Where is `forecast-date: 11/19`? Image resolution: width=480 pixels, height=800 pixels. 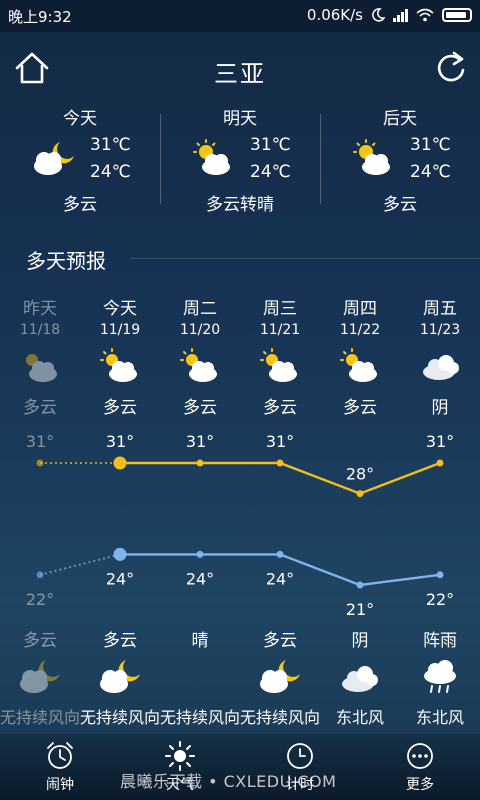
forecast-date: 11/19 is located at coordinates (120, 330).